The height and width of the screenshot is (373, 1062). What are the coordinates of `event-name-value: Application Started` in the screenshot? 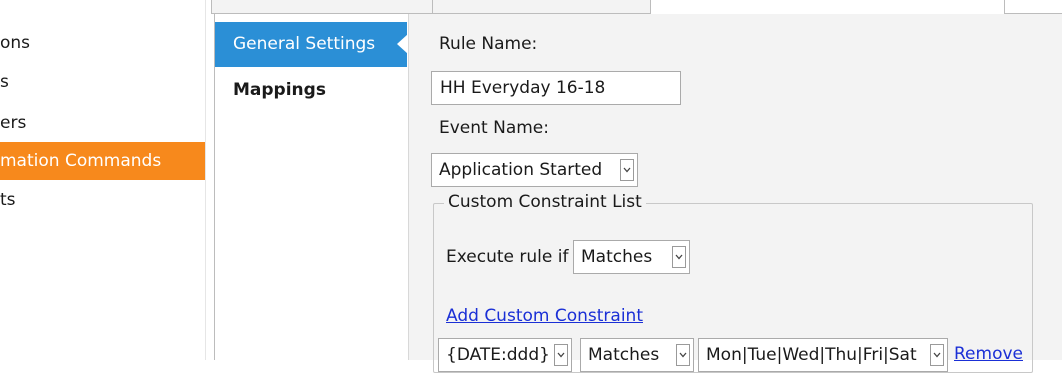 It's located at (521, 170).